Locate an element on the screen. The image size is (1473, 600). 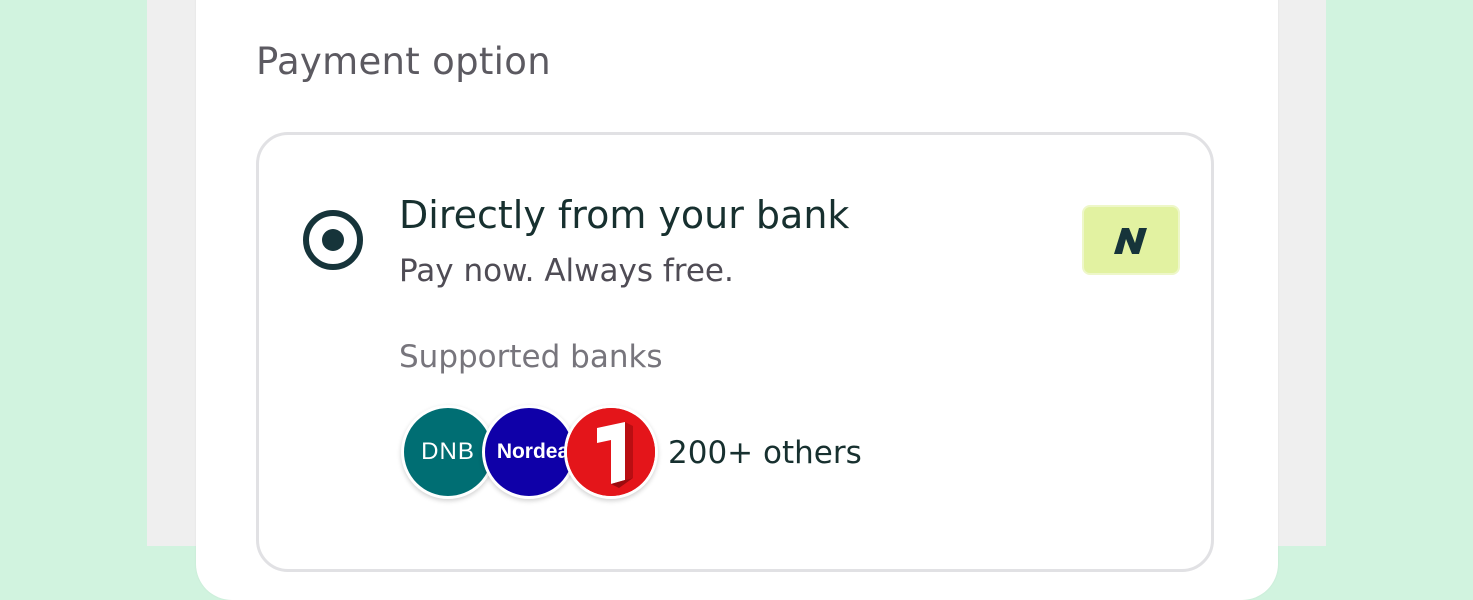
option-title: Directly from your bank is located at coordinates (624, 215).